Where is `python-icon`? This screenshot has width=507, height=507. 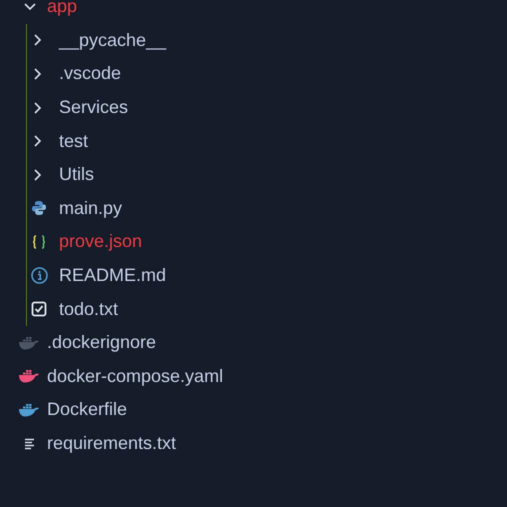
python-icon is located at coordinates (39, 208).